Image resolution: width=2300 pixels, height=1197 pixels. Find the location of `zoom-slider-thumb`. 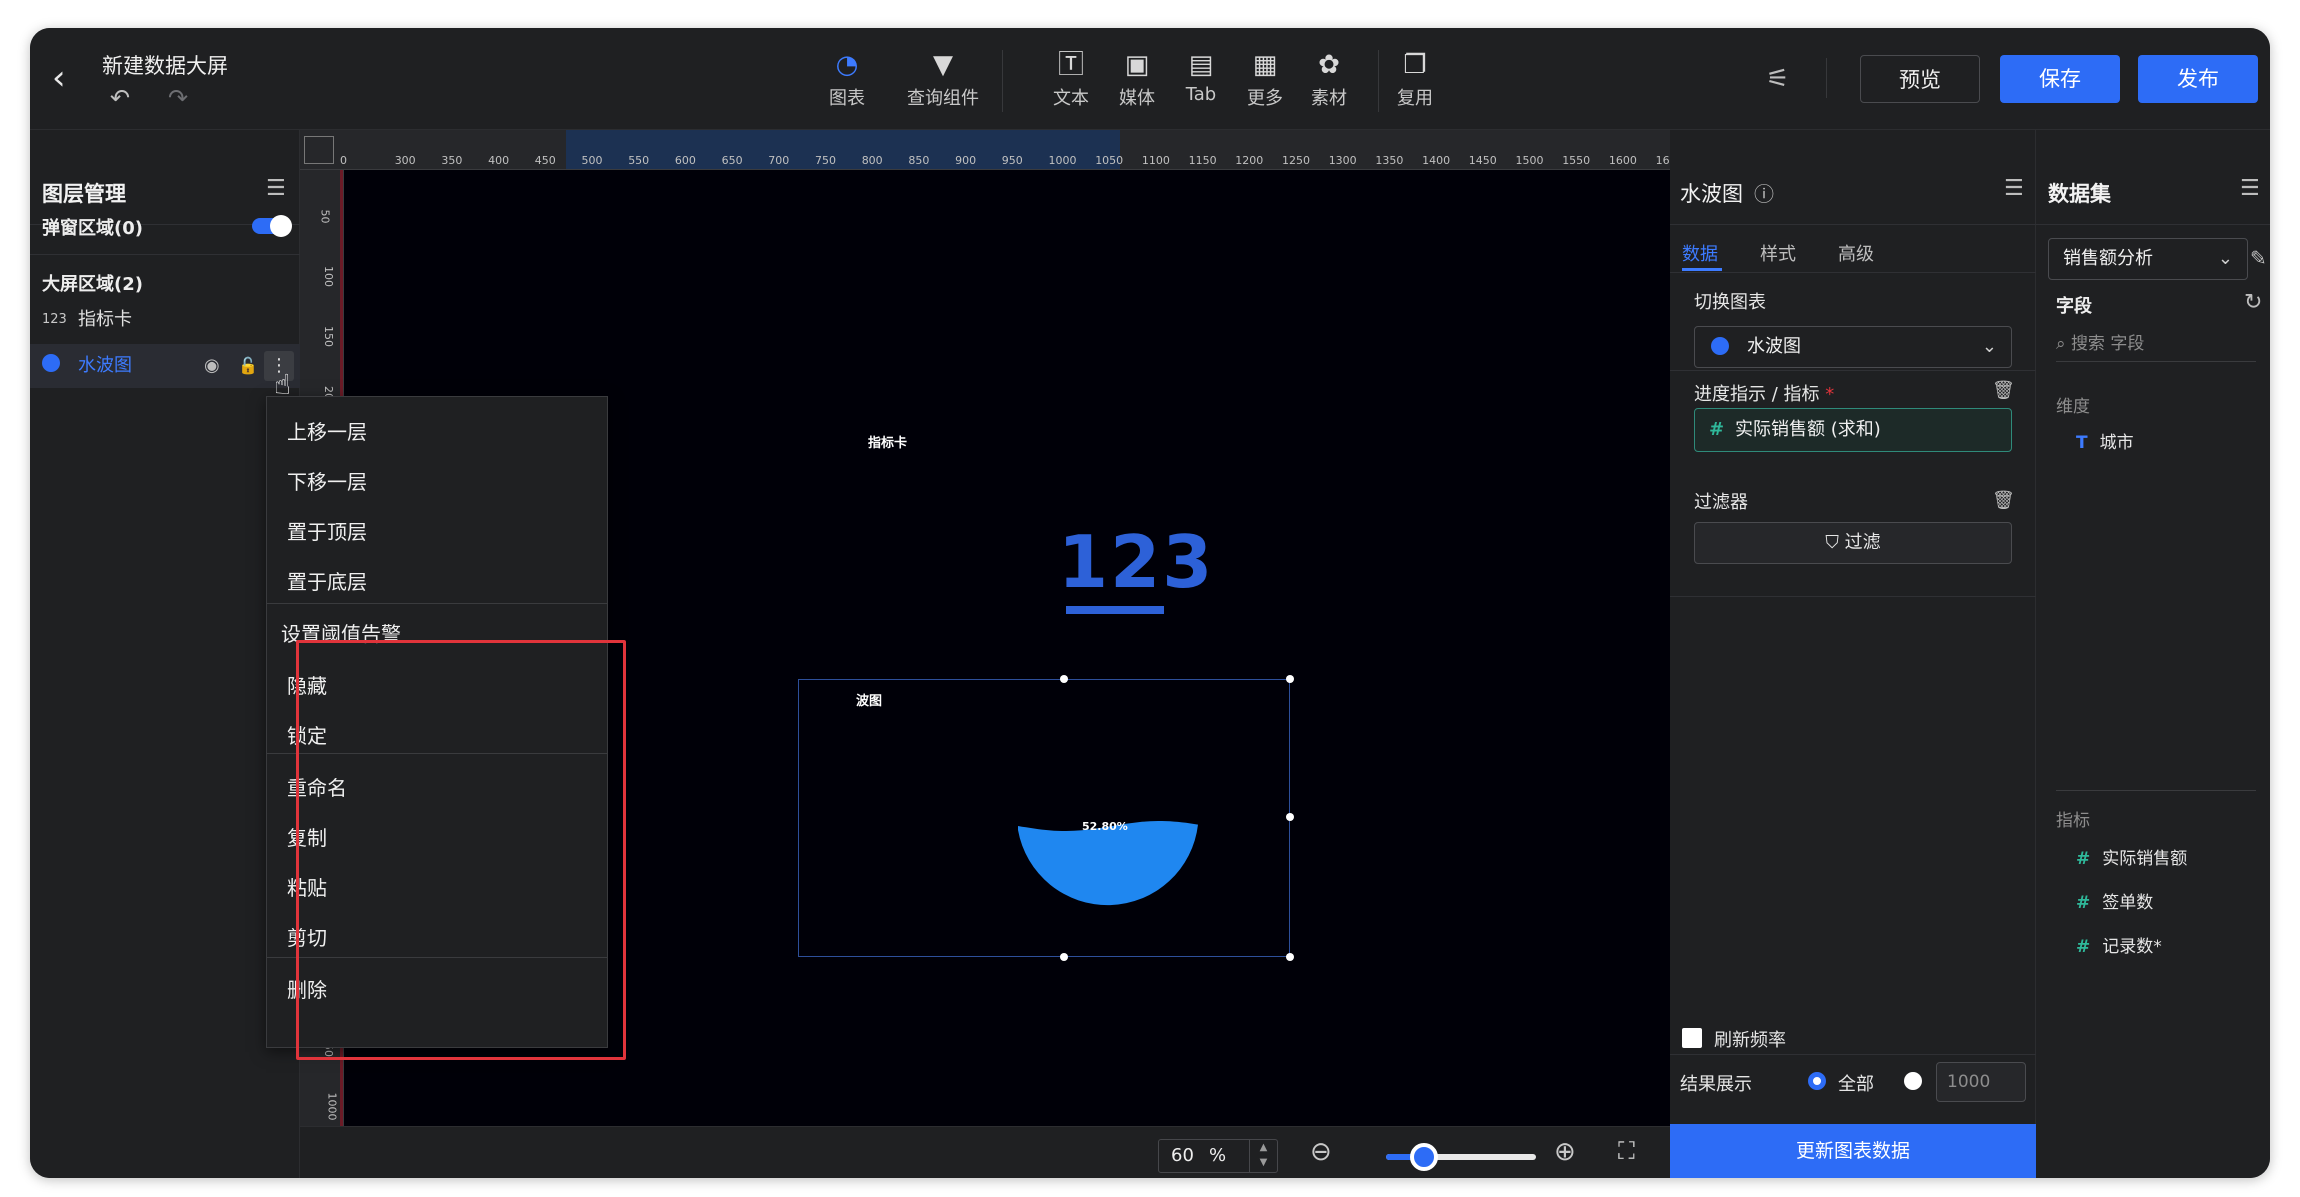

zoom-slider-thumb is located at coordinates (1424, 1157).